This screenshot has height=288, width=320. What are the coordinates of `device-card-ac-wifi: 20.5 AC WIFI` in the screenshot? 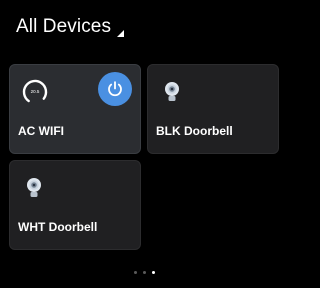 It's located at (75, 109).